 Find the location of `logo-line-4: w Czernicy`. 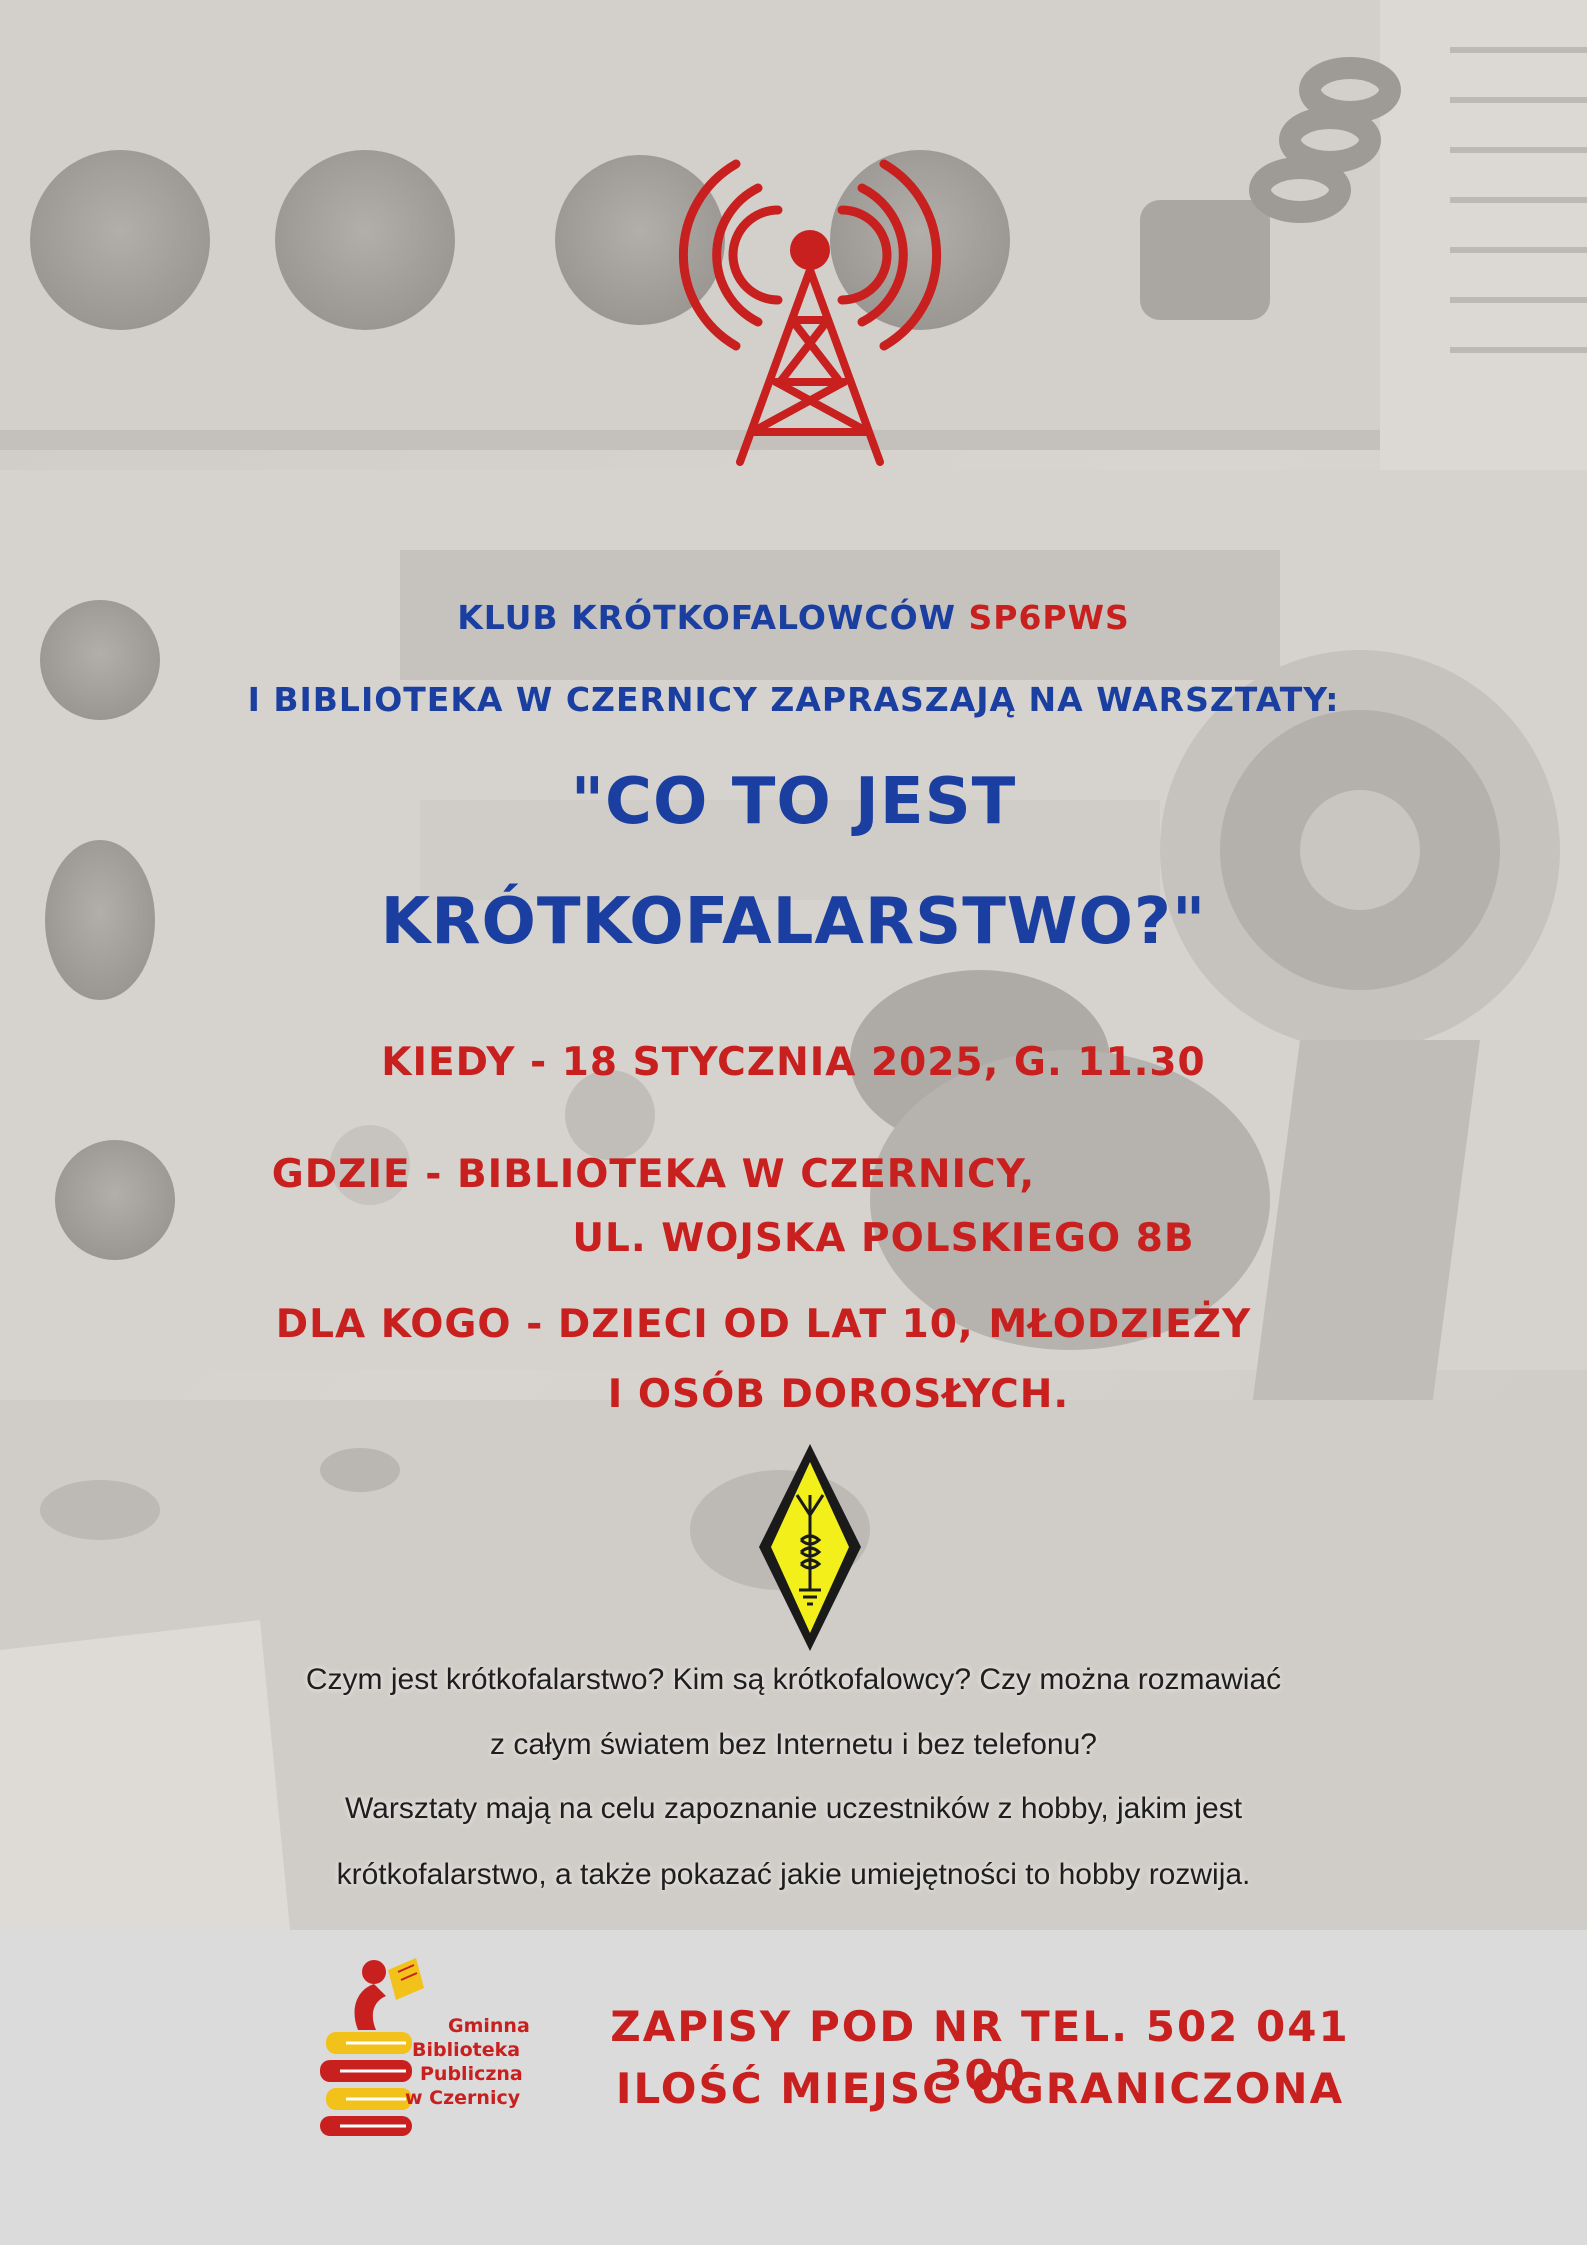

logo-line-4: w Czernicy is located at coordinates (463, 2098).